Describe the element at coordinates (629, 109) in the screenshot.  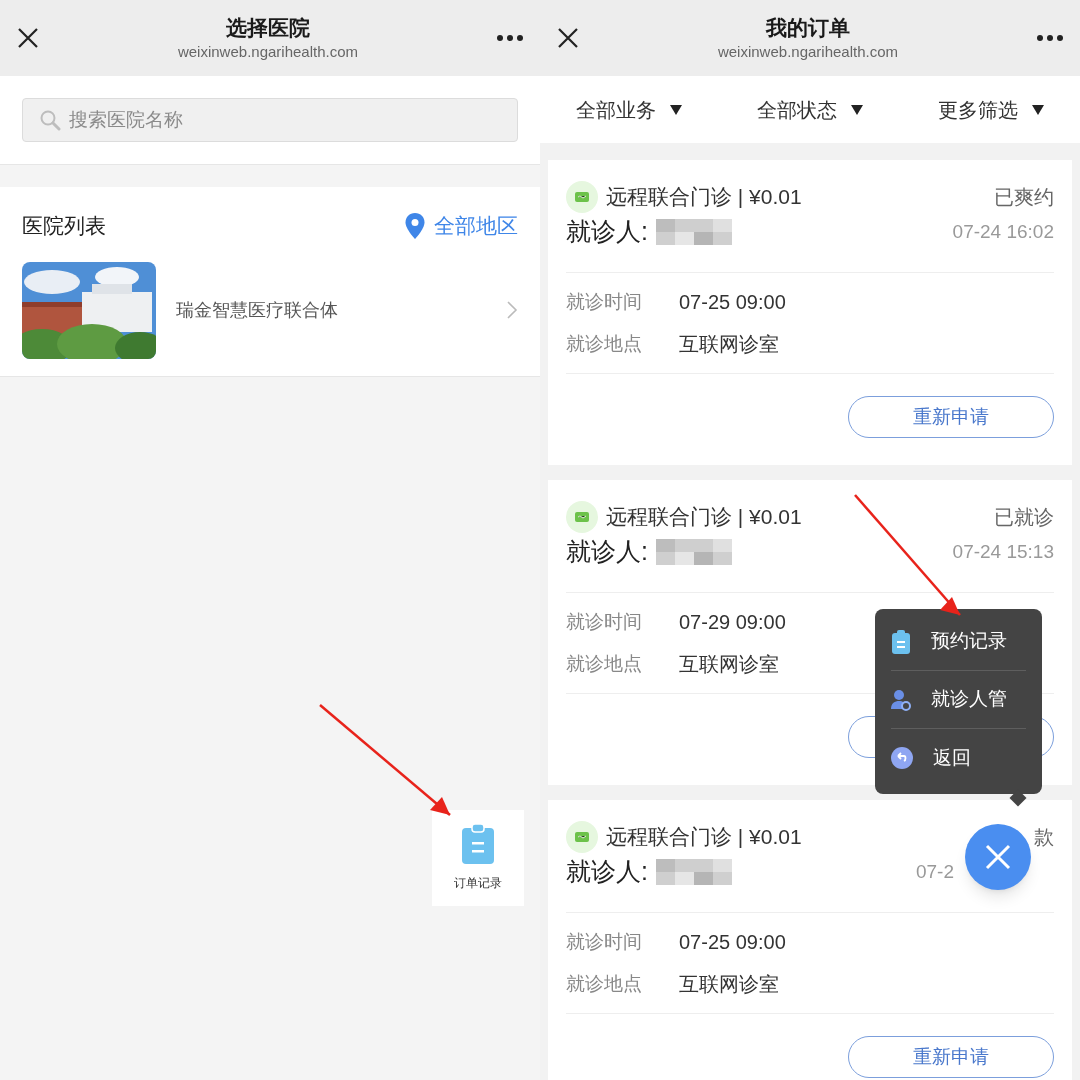
I see `filter-dropdown: 全部业务` at that location.